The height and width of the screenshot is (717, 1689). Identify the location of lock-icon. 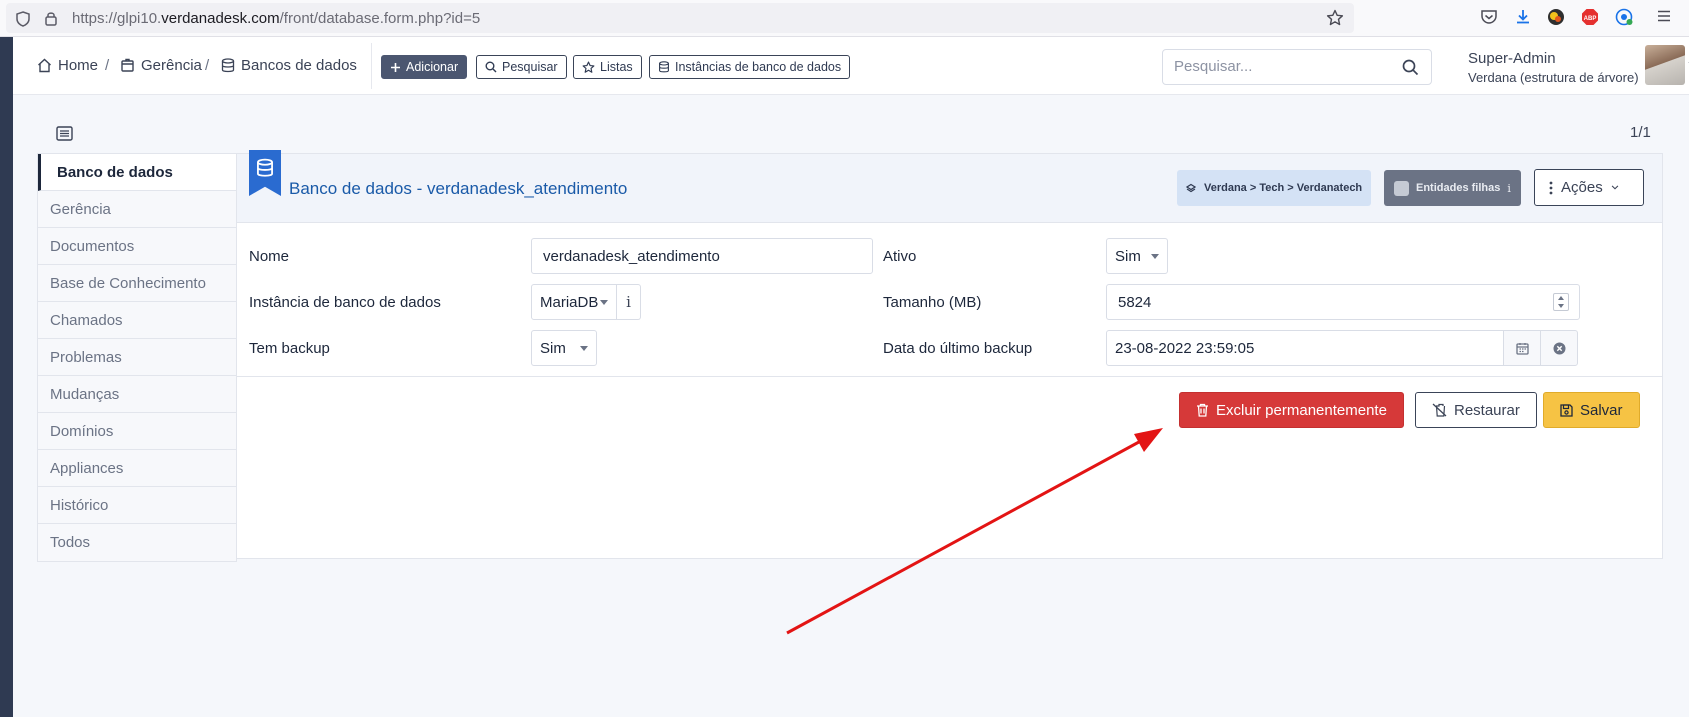
(51, 18).